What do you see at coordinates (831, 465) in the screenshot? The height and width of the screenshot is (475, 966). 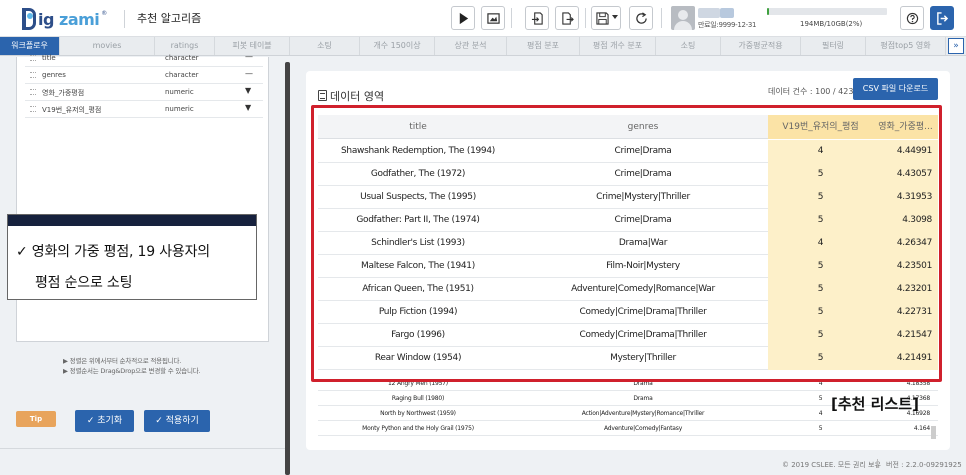 I see `copyright: © 2019 CSLEE. 모든 권리 보유` at bounding box center [831, 465].